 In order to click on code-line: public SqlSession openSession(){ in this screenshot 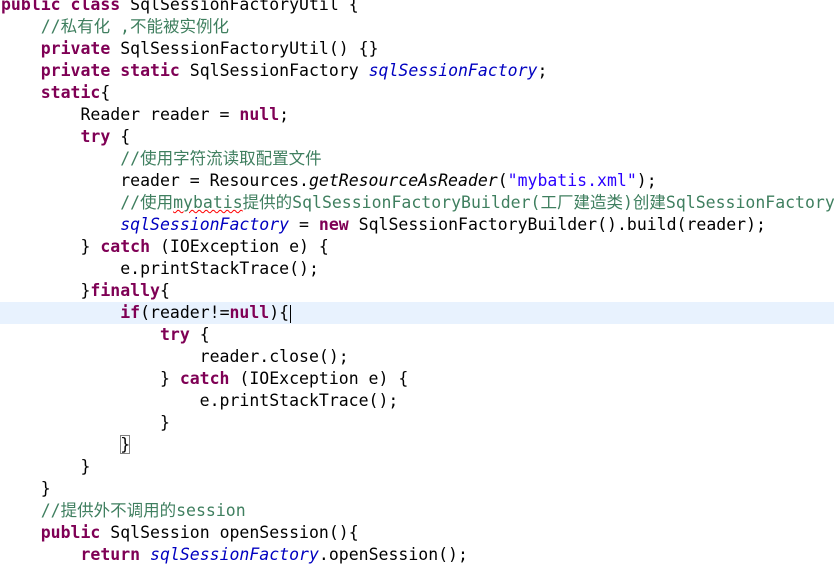, I will do `click(417, 533)`.